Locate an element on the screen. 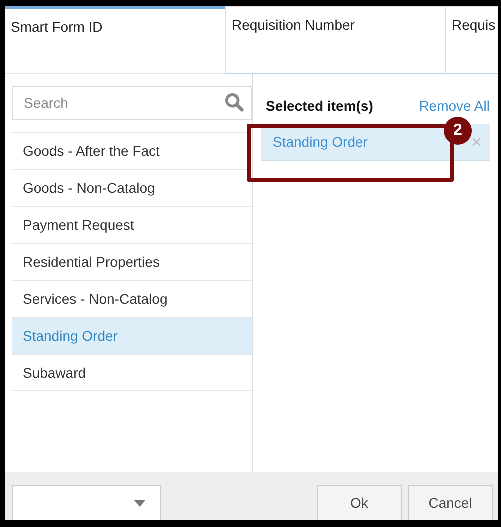 Image resolution: width=501 pixels, height=527 pixels. tab: Requisition Number is located at coordinates (335, 40).